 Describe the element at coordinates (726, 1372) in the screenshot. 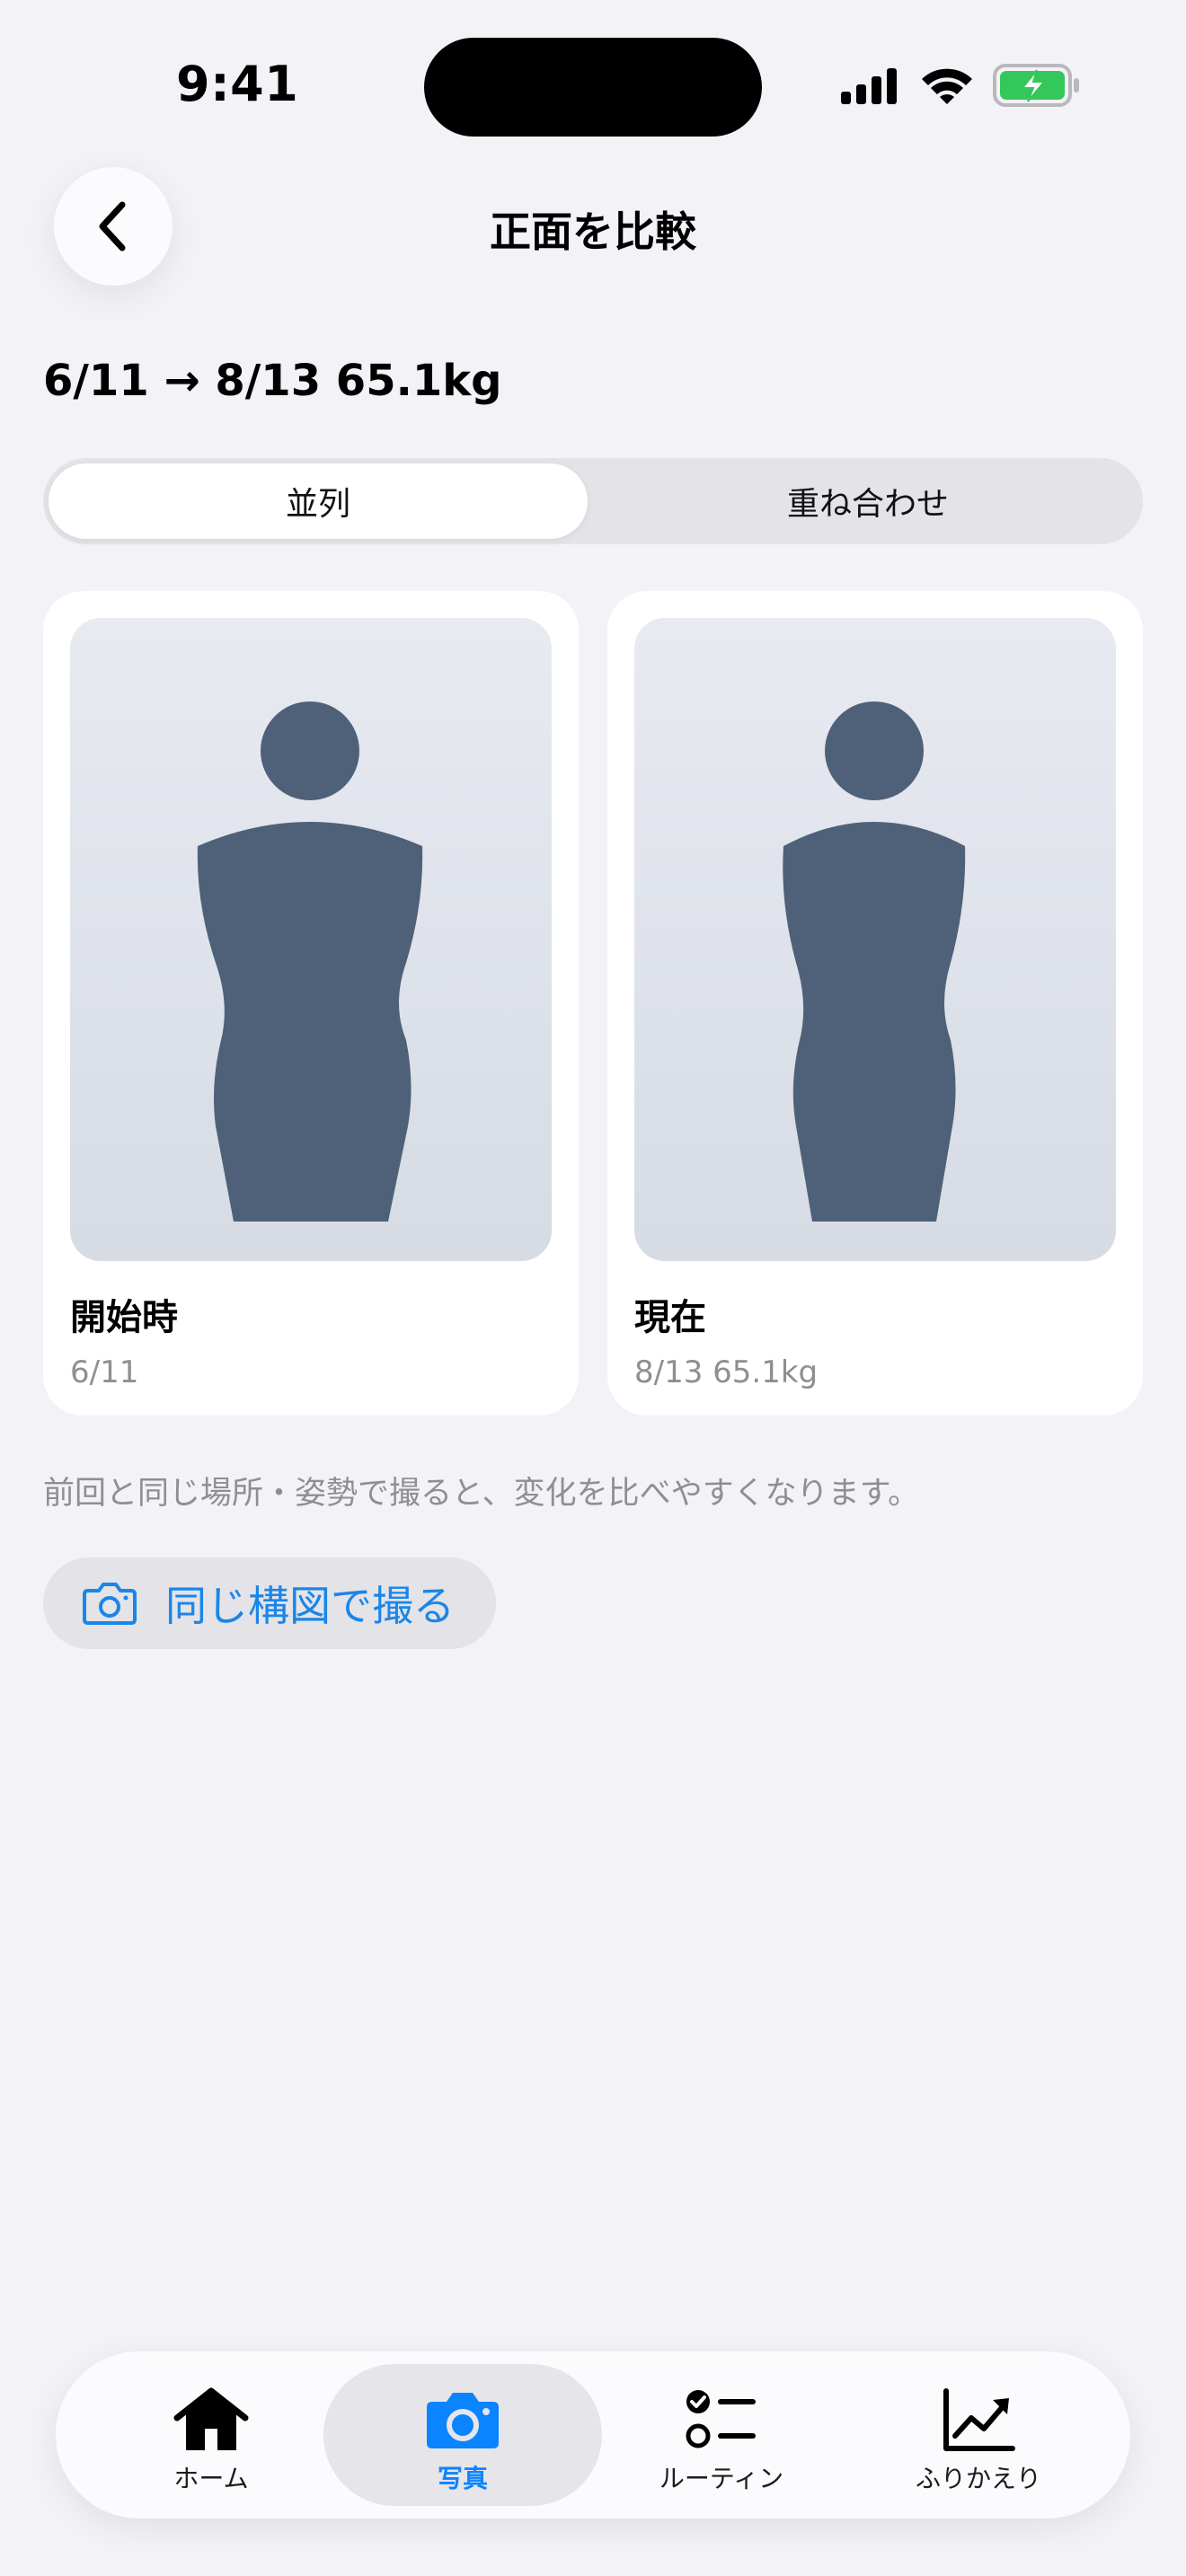

I see `current-date-weight: 8/13 65.1kg` at that location.